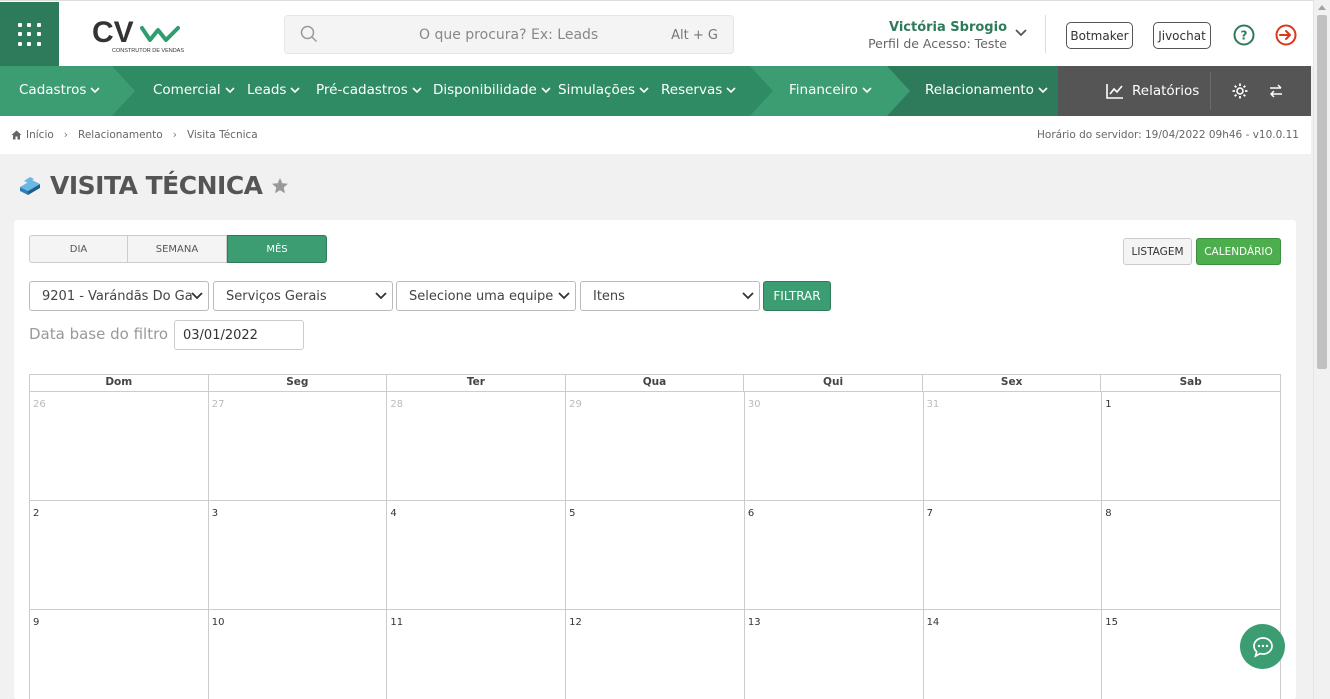  Describe the element at coordinates (39, 404) in the screenshot. I see `day-number: 26` at that location.